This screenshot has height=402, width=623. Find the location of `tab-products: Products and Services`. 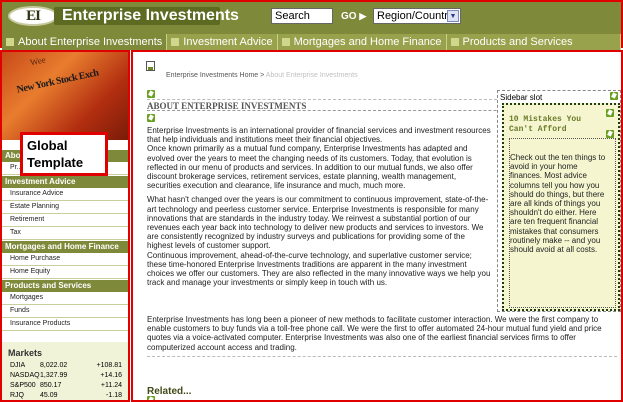

tab-products: Products and Services is located at coordinates (533, 42).